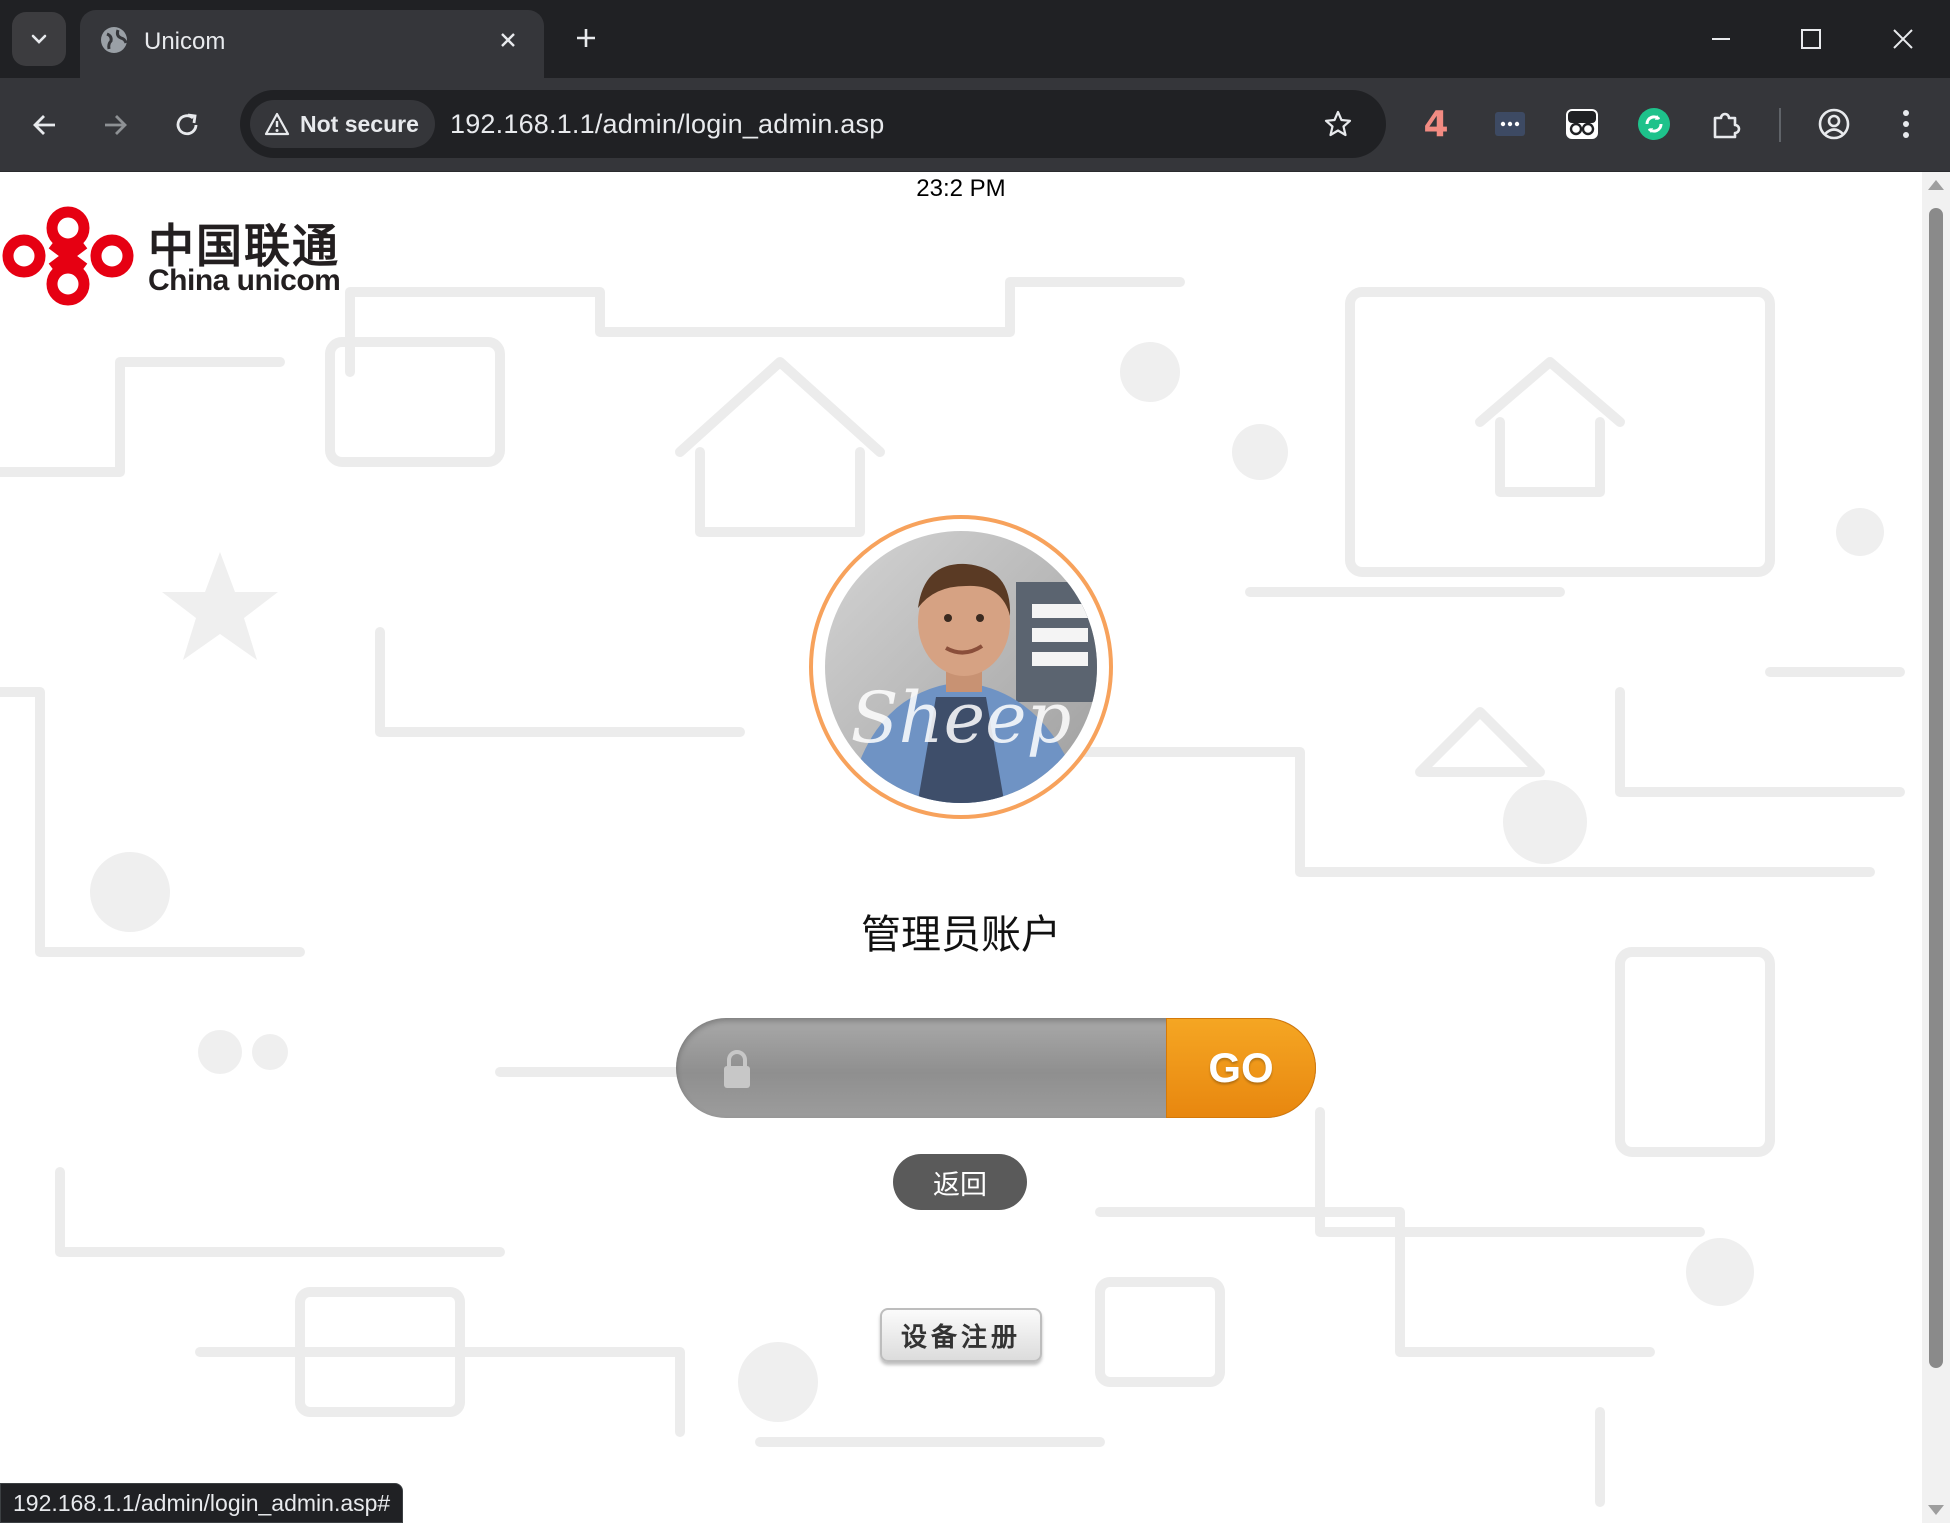  What do you see at coordinates (961, 1335) in the screenshot?
I see `device-register-button: 设备注册` at bounding box center [961, 1335].